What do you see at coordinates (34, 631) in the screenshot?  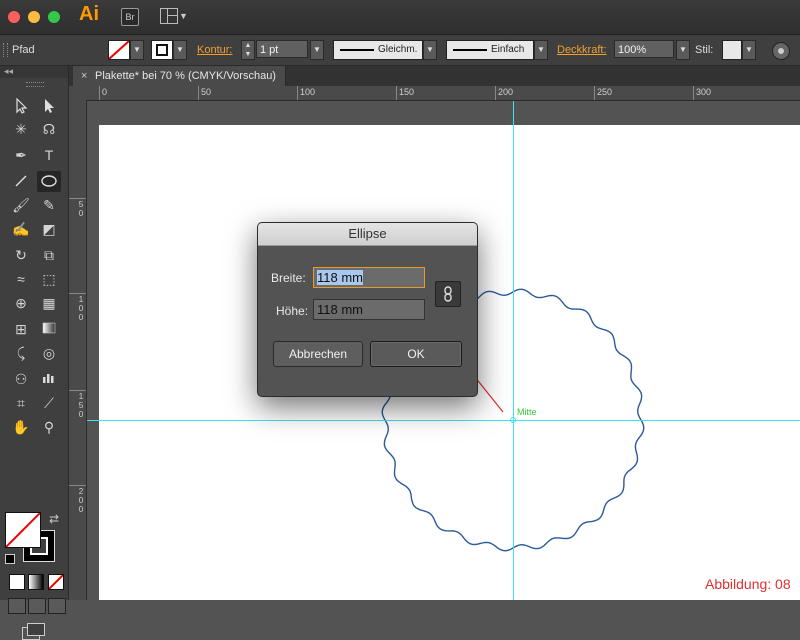 I see `screen-mode-icon` at bounding box center [34, 631].